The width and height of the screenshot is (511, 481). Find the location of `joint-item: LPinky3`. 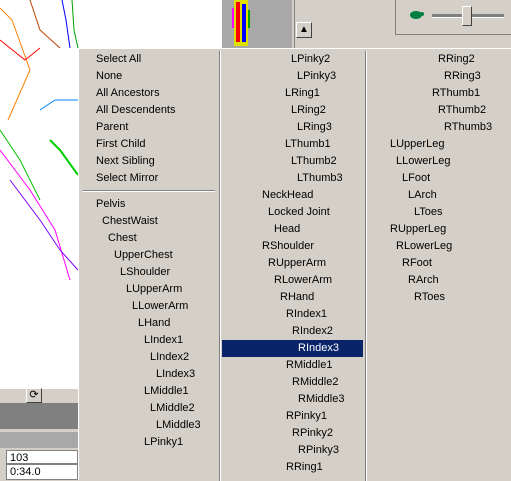

joint-item: LPinky3 is located at coordinates (316, 76).